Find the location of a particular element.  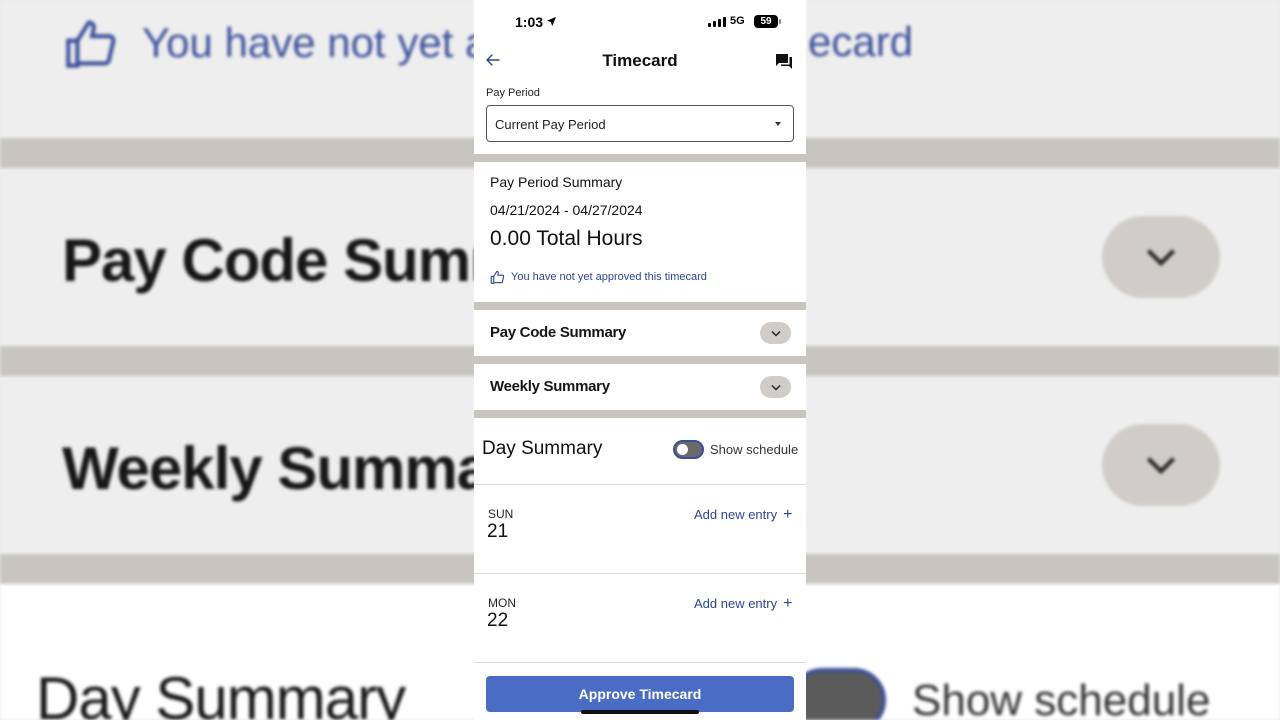

day-row-mon: MON 22 Add new entry + is located at coordinates (640, 630).